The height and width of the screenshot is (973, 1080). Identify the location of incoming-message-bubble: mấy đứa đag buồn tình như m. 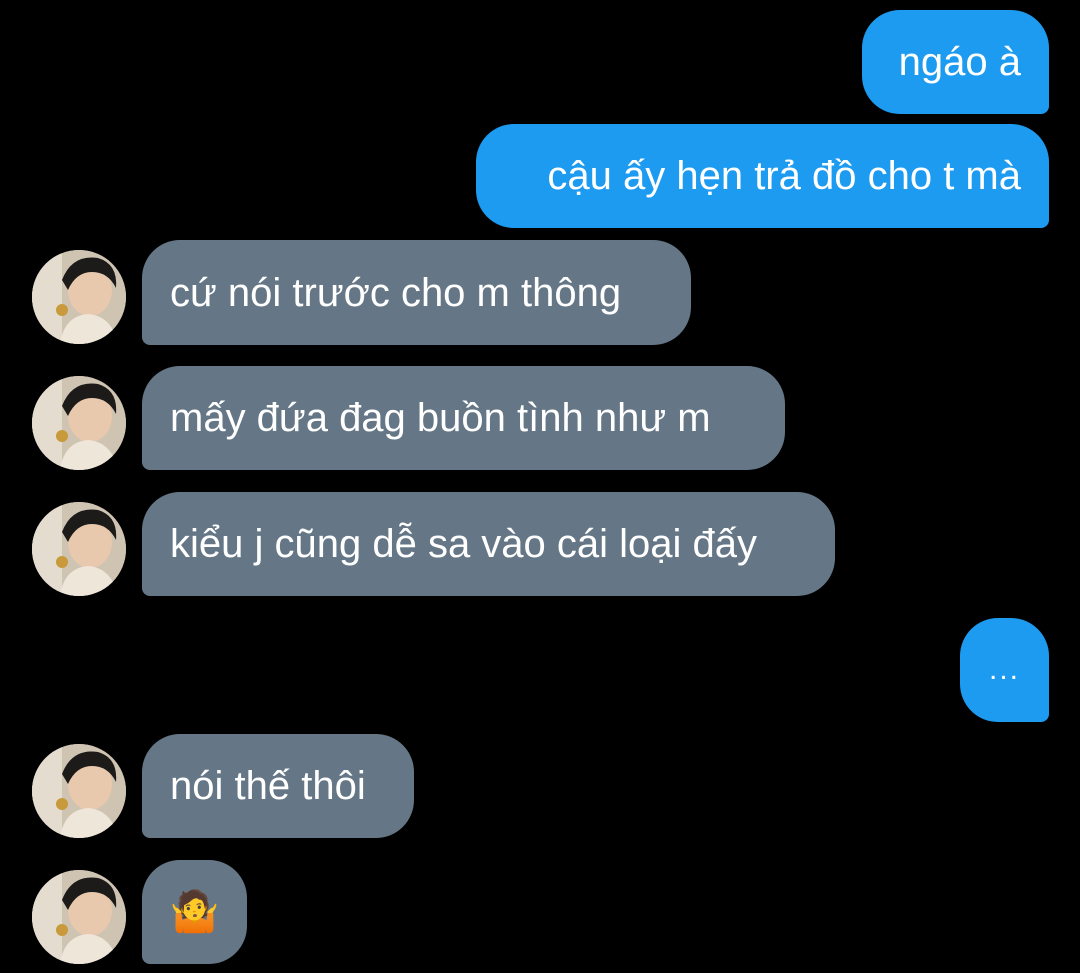
(463, 418).